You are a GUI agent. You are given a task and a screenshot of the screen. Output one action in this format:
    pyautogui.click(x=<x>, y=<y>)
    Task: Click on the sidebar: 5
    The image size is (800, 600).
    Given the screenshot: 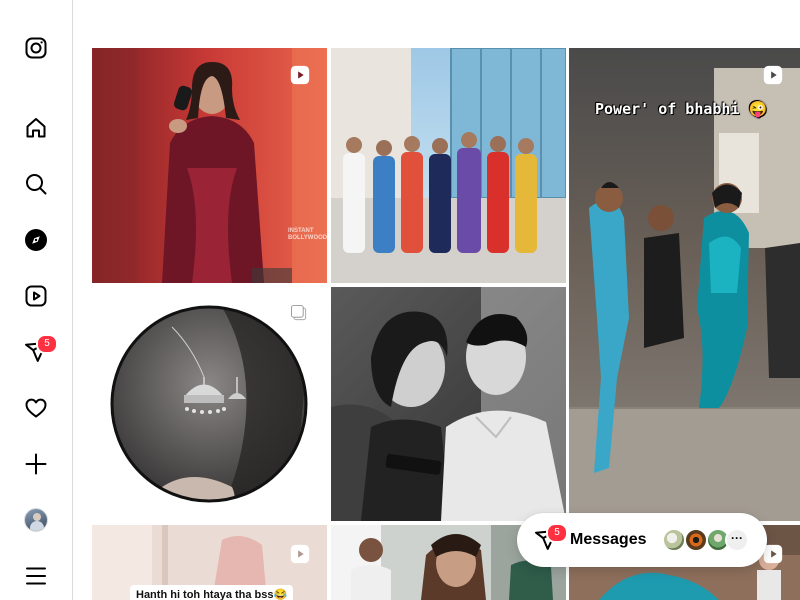 What is the action you would take?
    pyautogui.click(x=36, y=300)
    